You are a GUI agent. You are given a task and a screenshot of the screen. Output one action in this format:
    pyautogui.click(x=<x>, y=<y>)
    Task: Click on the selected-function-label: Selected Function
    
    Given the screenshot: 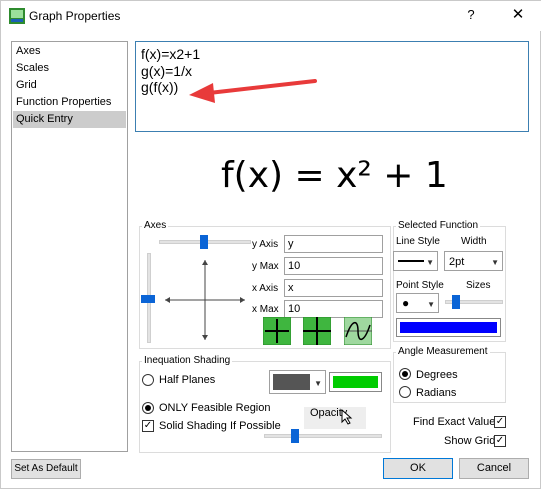 What is the action you would take?
    pyautogui.click(x=438, y=225)
    